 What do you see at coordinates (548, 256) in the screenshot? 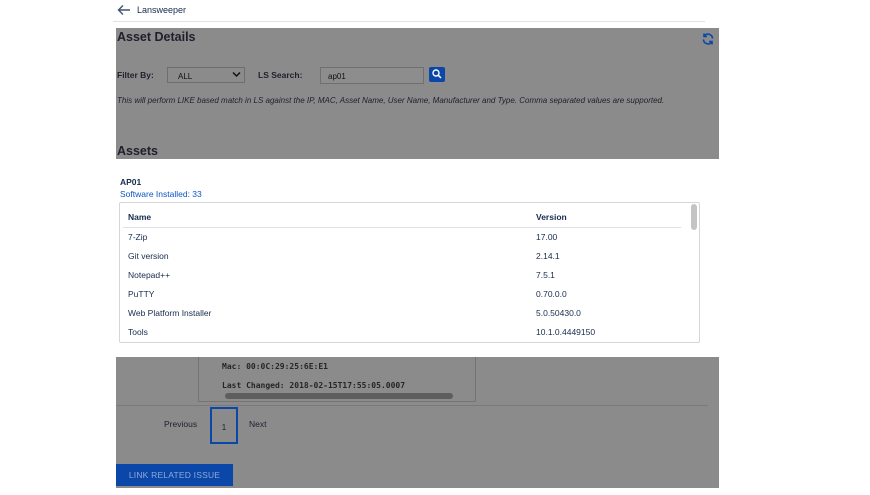
I see `row-version: 2.14.1` at bounding box center [548, 256].